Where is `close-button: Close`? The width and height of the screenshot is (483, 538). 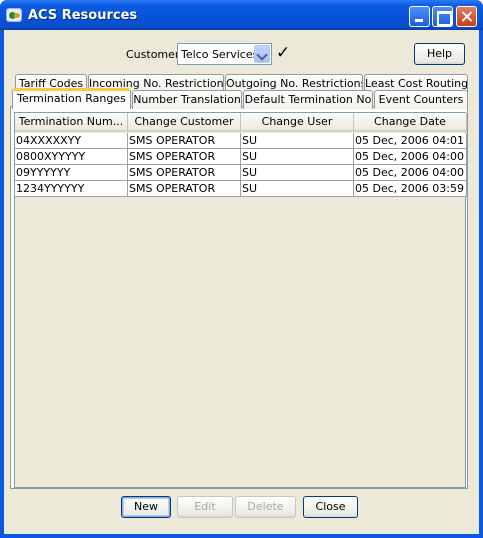 close-button: Close is located at coordinates (330, 507).